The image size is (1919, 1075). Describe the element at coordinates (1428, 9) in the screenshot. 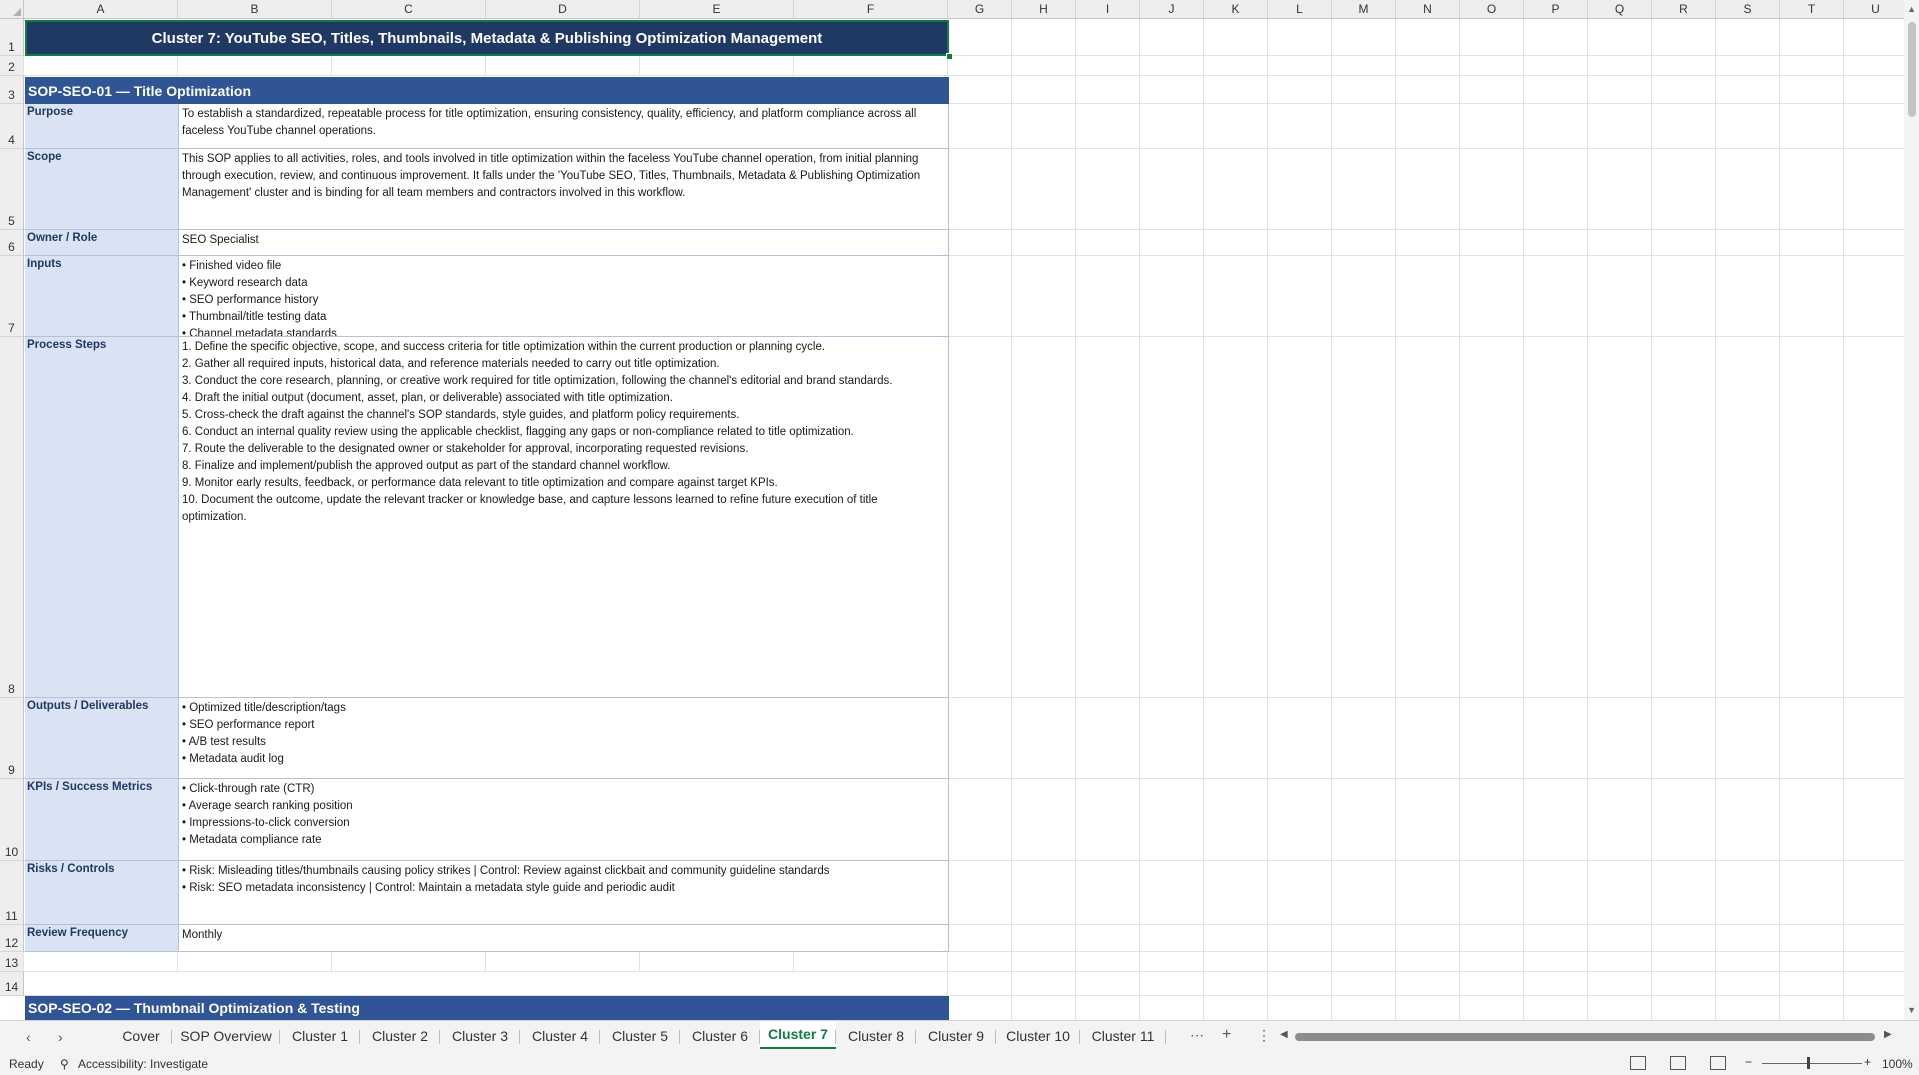

I see `column-header-n: N` at that location.